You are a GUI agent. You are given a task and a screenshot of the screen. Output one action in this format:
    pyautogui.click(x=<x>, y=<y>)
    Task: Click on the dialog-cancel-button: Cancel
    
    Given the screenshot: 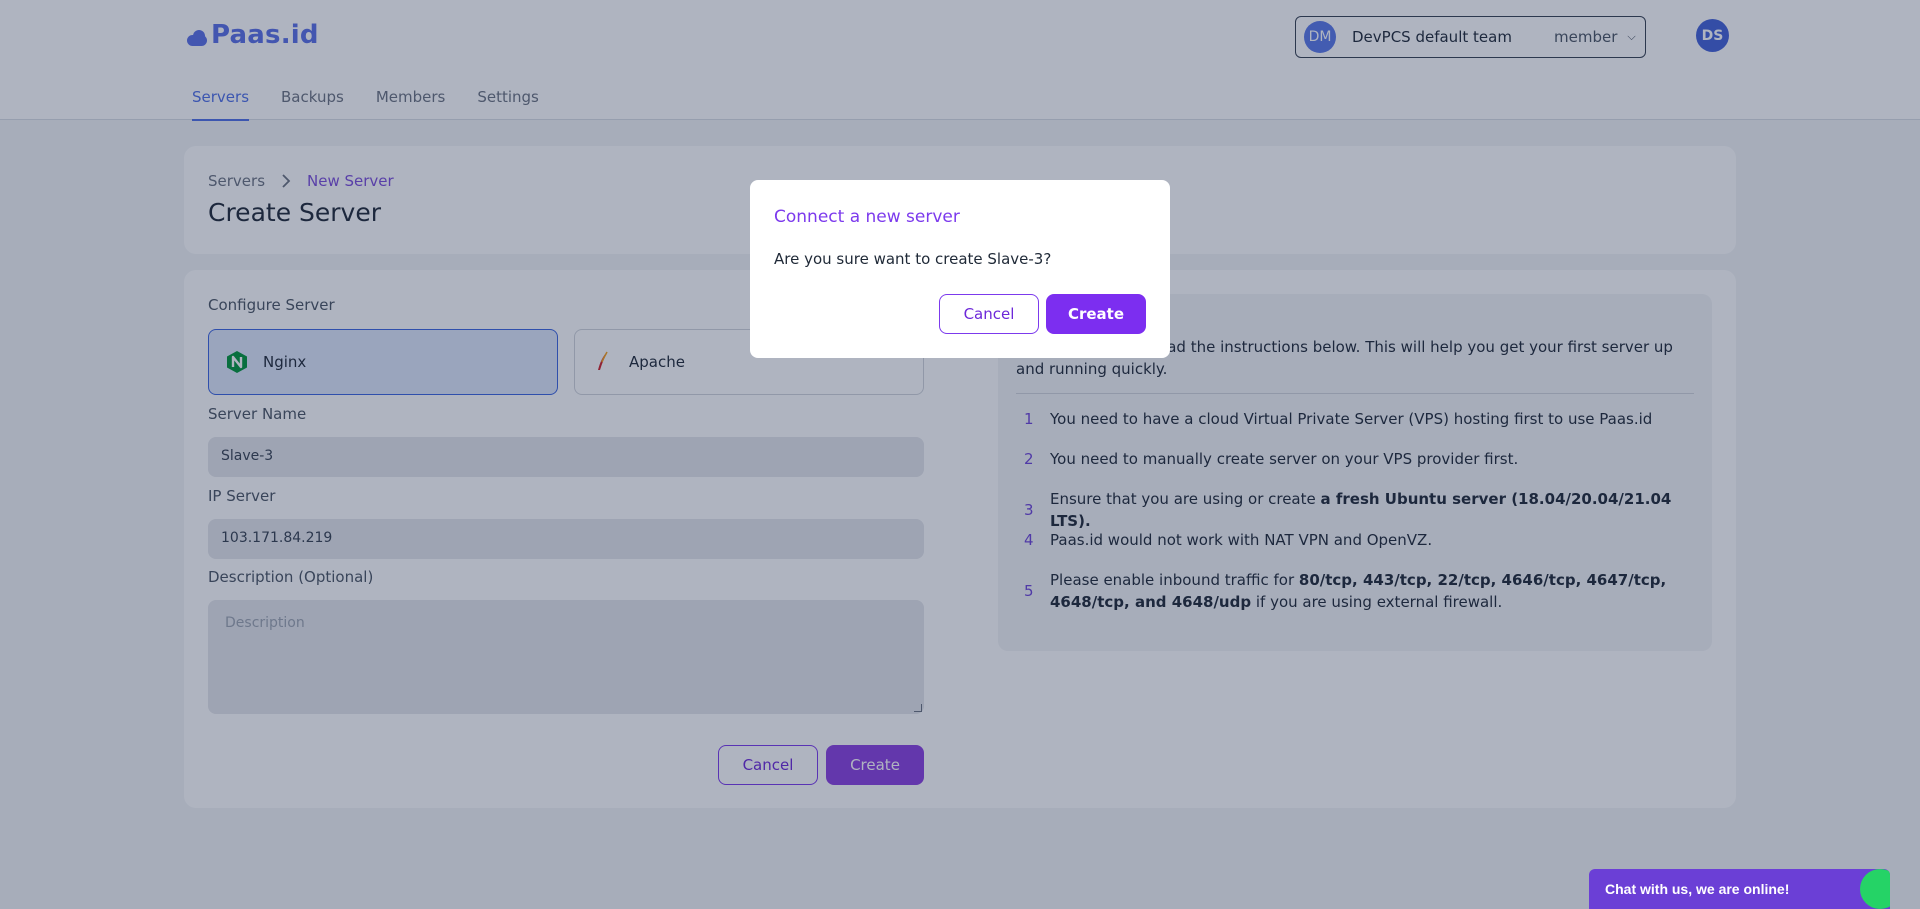 What is the action you would take?
    pyautogui.click(x=989, y=314)
    